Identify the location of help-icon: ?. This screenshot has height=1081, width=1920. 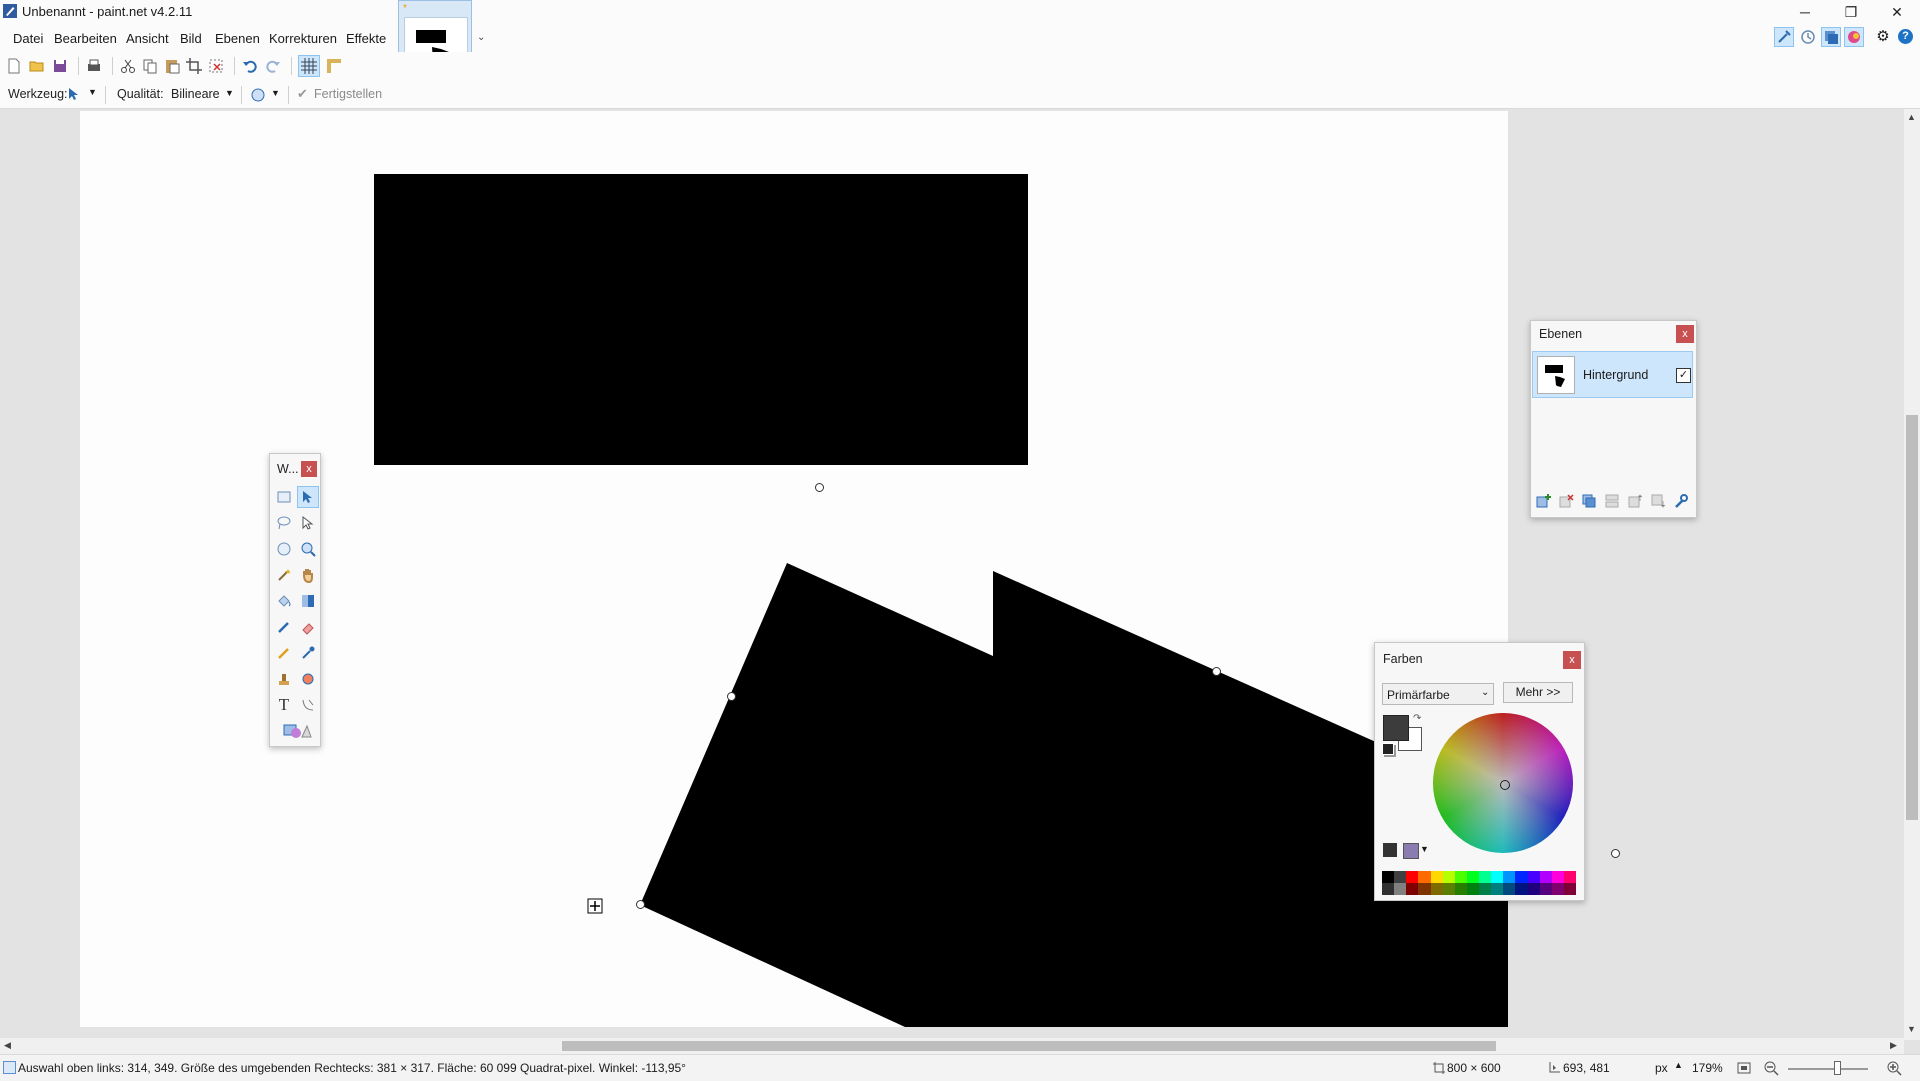
(1905, 36).